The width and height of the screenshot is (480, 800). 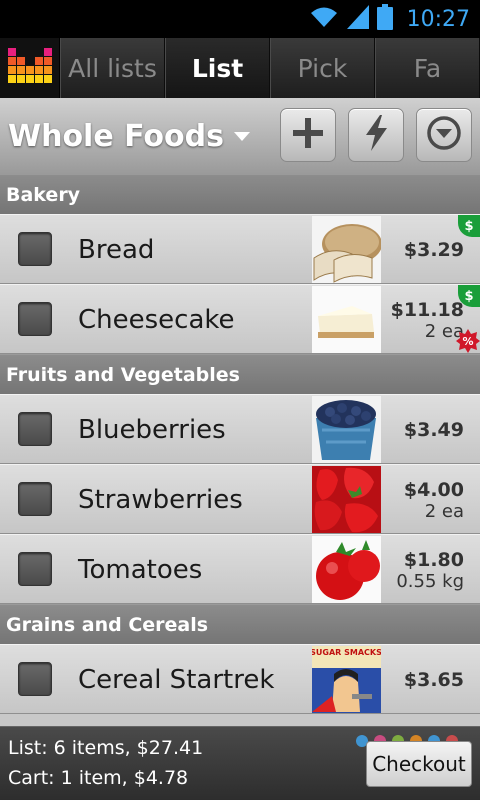 I want to click on dropdown-icon, so click(x=444, y=135).